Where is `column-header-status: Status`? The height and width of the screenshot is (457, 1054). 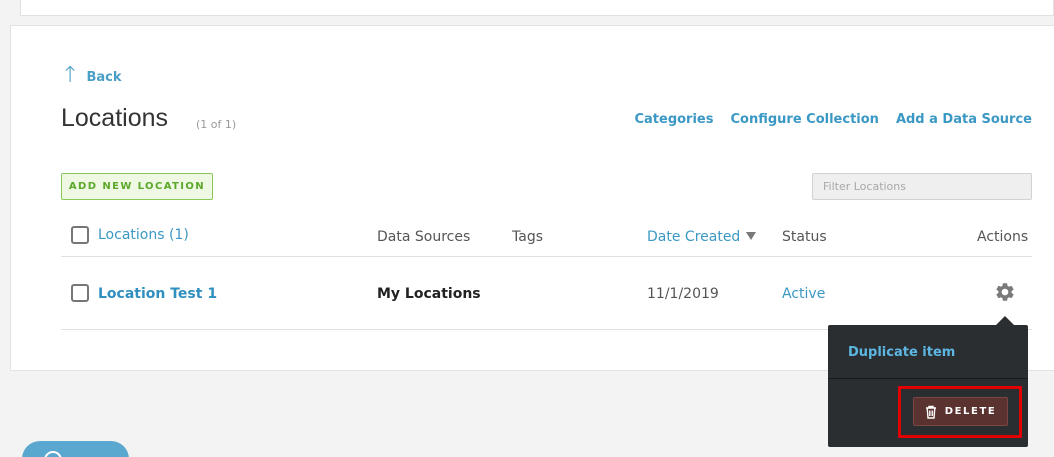 column-header-status: Status is located at coordinates (804, 237).